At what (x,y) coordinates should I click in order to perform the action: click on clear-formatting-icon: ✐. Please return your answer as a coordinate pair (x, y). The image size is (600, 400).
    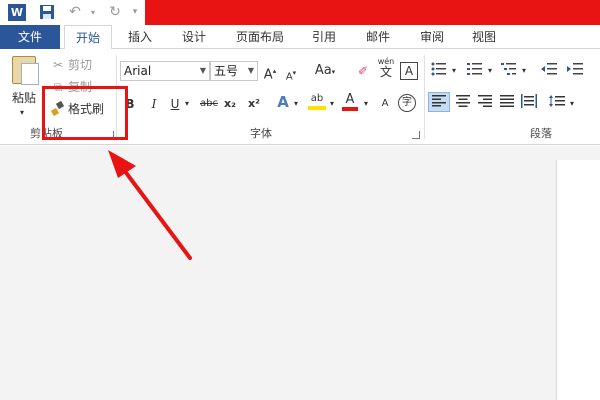
    Looking at the image, I should click on (363, 71).